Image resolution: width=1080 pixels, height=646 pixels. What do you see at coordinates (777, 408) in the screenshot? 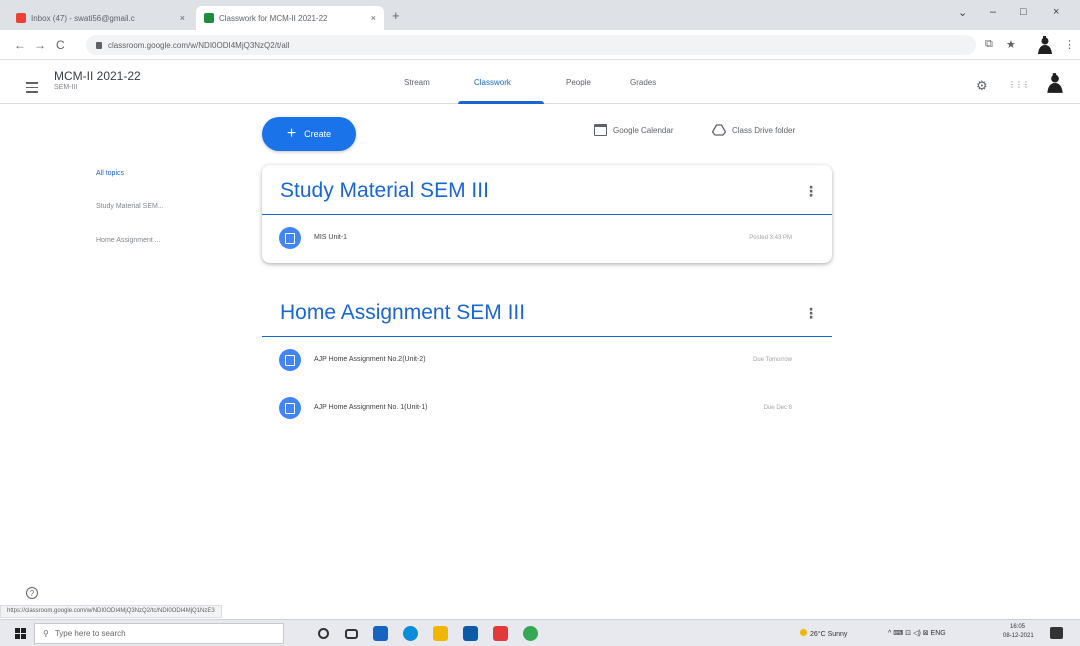
I see `item-meta: Due Dec 8` at bounding box center [777, 408].